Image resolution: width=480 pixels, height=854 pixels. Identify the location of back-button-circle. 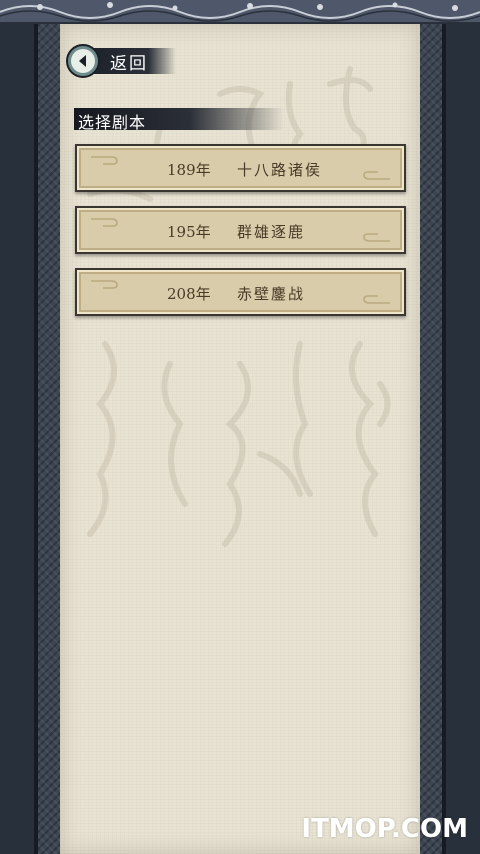
(83, 61).